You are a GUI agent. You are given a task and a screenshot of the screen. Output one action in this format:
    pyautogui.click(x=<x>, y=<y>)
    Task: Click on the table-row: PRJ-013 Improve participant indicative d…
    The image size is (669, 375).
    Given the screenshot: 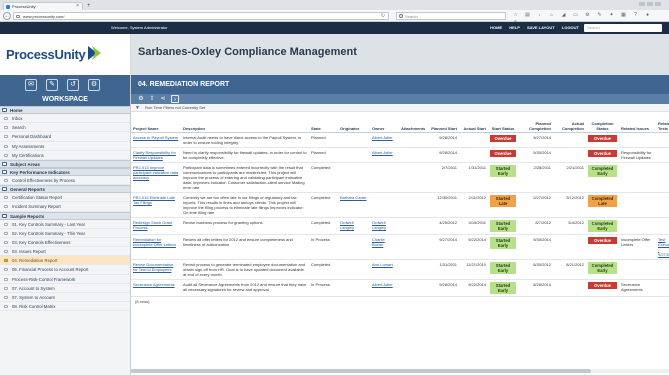 What is the action you would take?
    pyautogui.click(x=400, y=177)
    